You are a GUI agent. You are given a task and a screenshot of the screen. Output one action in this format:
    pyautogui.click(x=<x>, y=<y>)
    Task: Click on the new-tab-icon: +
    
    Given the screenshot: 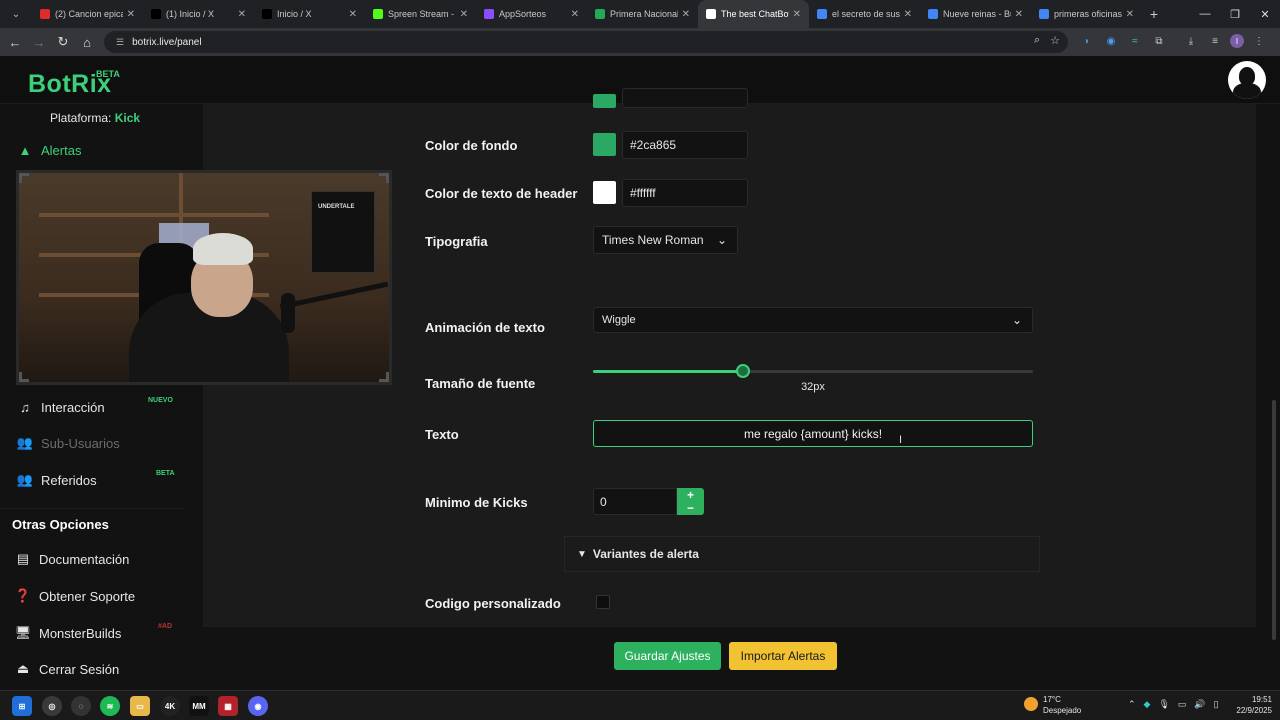 What is the action you would take?
    pyautogui.click(x=1154, y=14)
    